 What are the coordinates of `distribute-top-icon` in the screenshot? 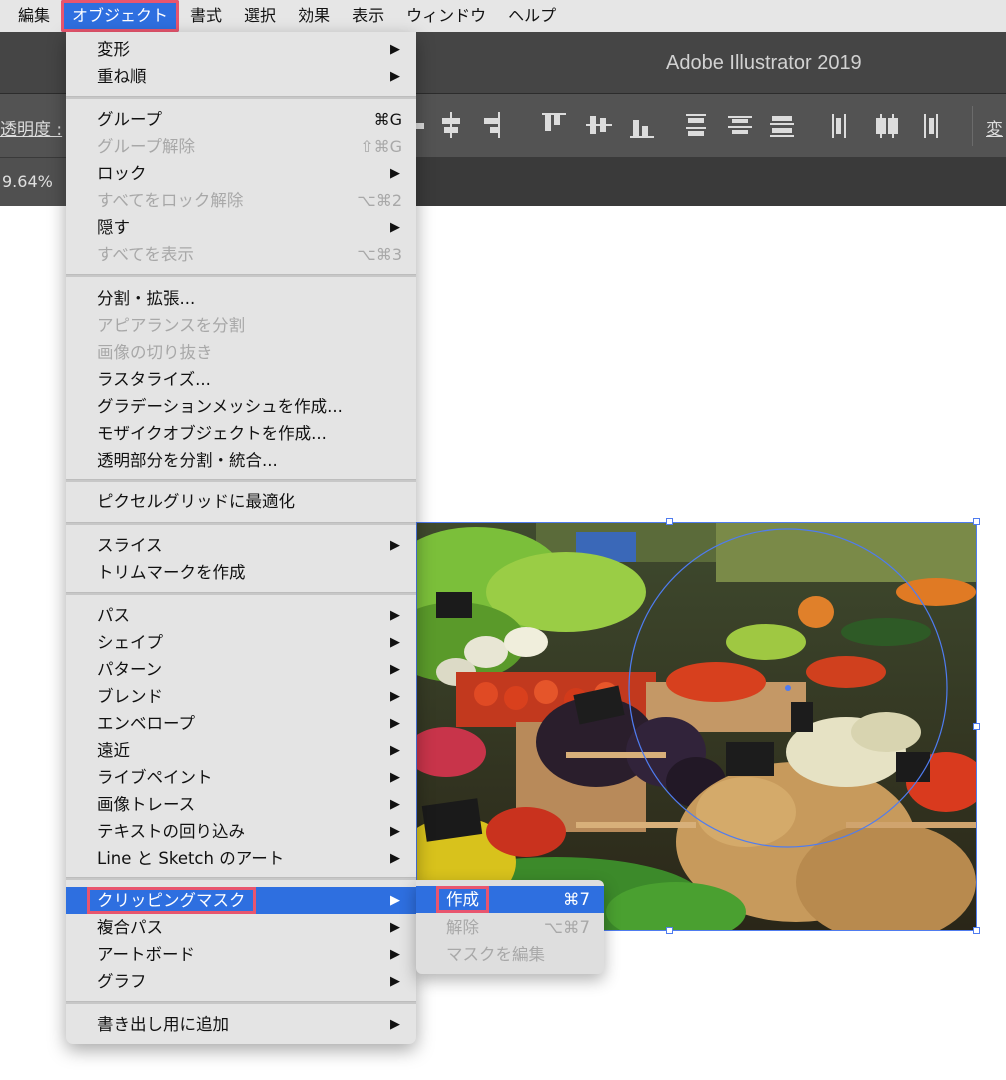 It's located at (696, 125).